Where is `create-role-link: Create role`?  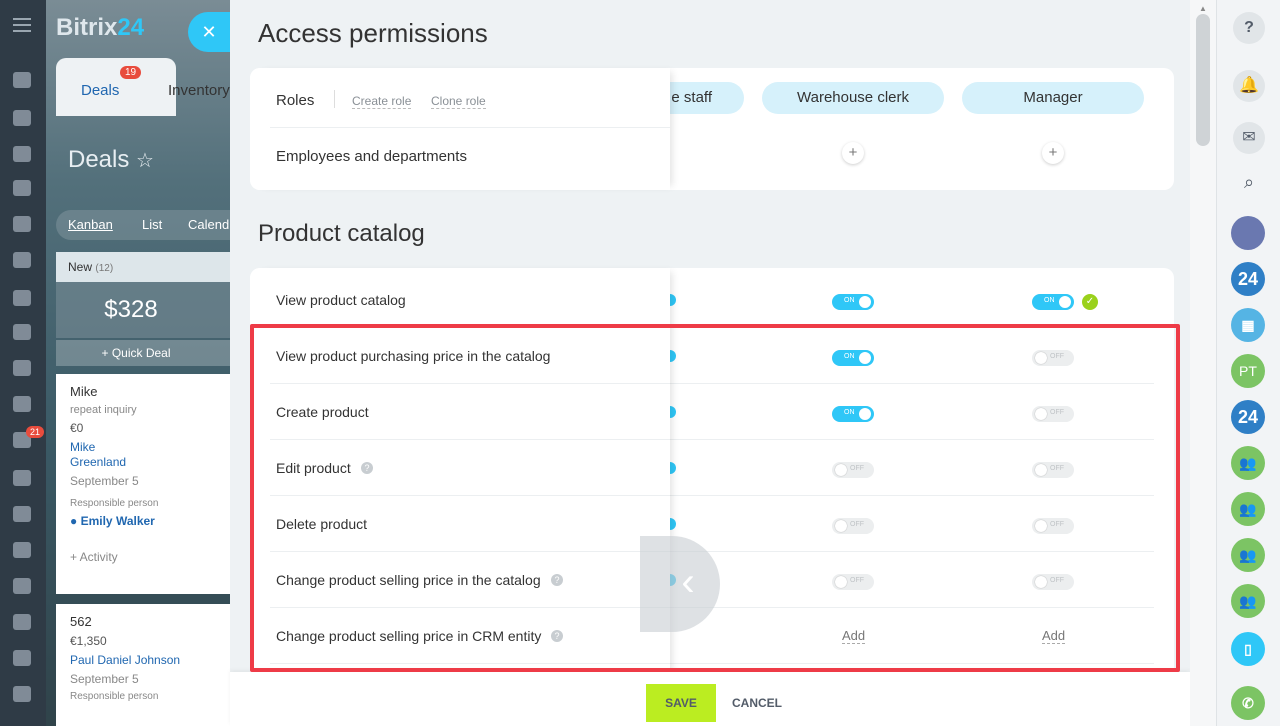 create-role-link: Create role is located at coordinates (382, 101).